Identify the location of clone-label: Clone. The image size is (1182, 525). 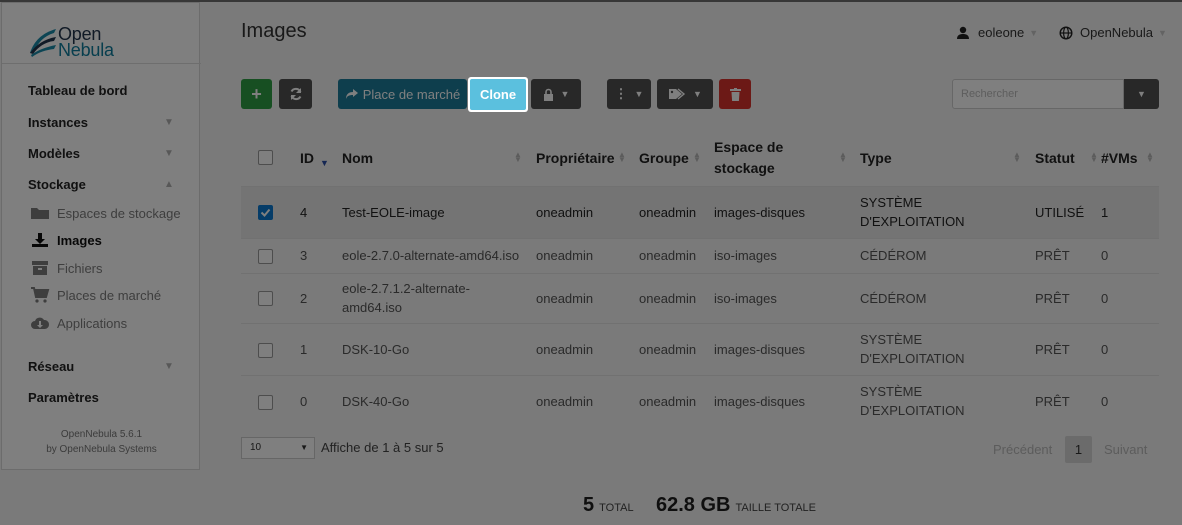
(498, 94).